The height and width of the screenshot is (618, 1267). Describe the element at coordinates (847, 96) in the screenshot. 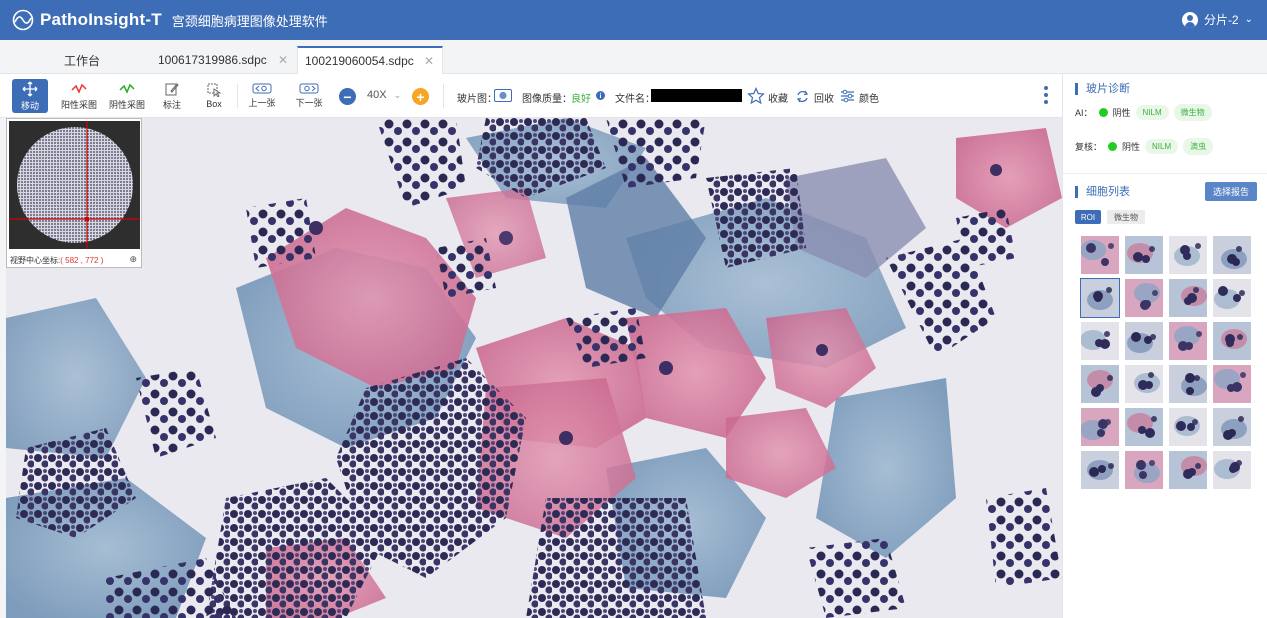

I see `color-adjust-icon` at that location.